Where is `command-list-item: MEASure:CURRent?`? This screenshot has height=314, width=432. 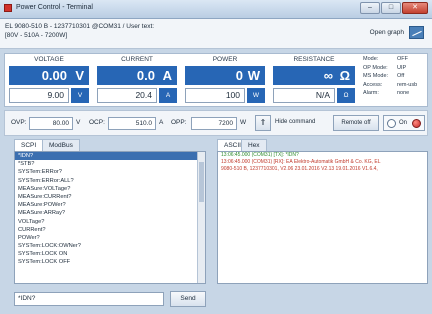 command-list-item: MEASure:CURRent? is located at coordinates (110, 197).